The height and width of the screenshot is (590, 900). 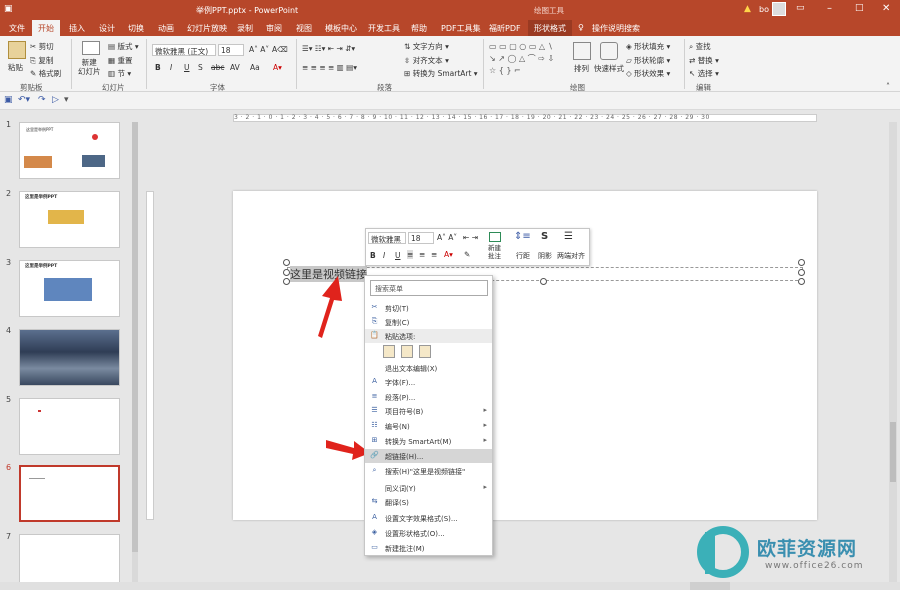 What do you see at coordinates (428, 411) in the screenshot?
I see `menu-item-bullets: ☰ 项目符号(B) ▸` at bounding box center [428, 411].